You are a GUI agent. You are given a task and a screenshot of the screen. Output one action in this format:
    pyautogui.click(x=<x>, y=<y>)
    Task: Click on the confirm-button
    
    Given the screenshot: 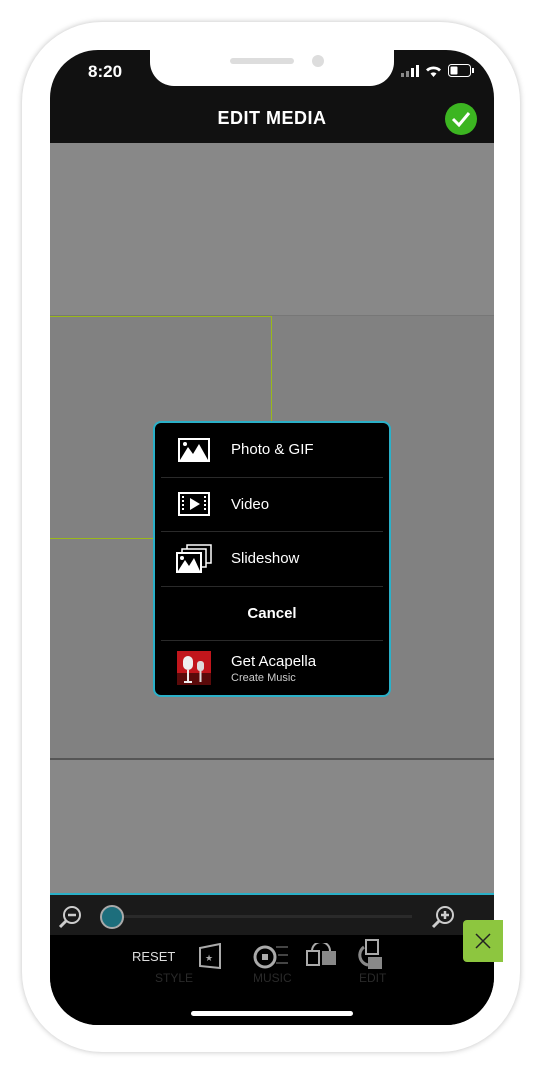 What is the action you would take?
    pyautogui.click(x=461, y=119)
    